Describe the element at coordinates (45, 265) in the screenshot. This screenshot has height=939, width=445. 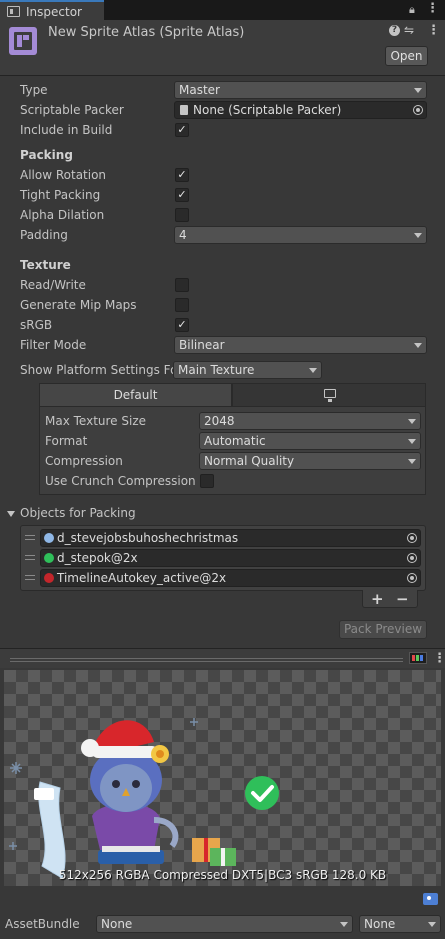
I see `texture-heading: Texture` at that location.